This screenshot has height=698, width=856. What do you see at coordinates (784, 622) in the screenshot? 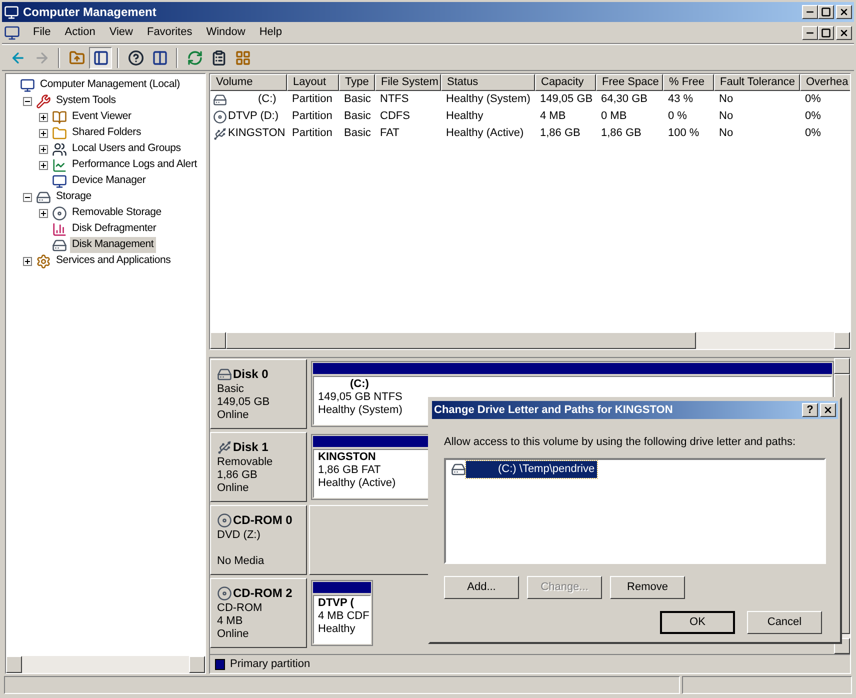
I see `dialog-button: Cancel` at bounding box center [784, 622].